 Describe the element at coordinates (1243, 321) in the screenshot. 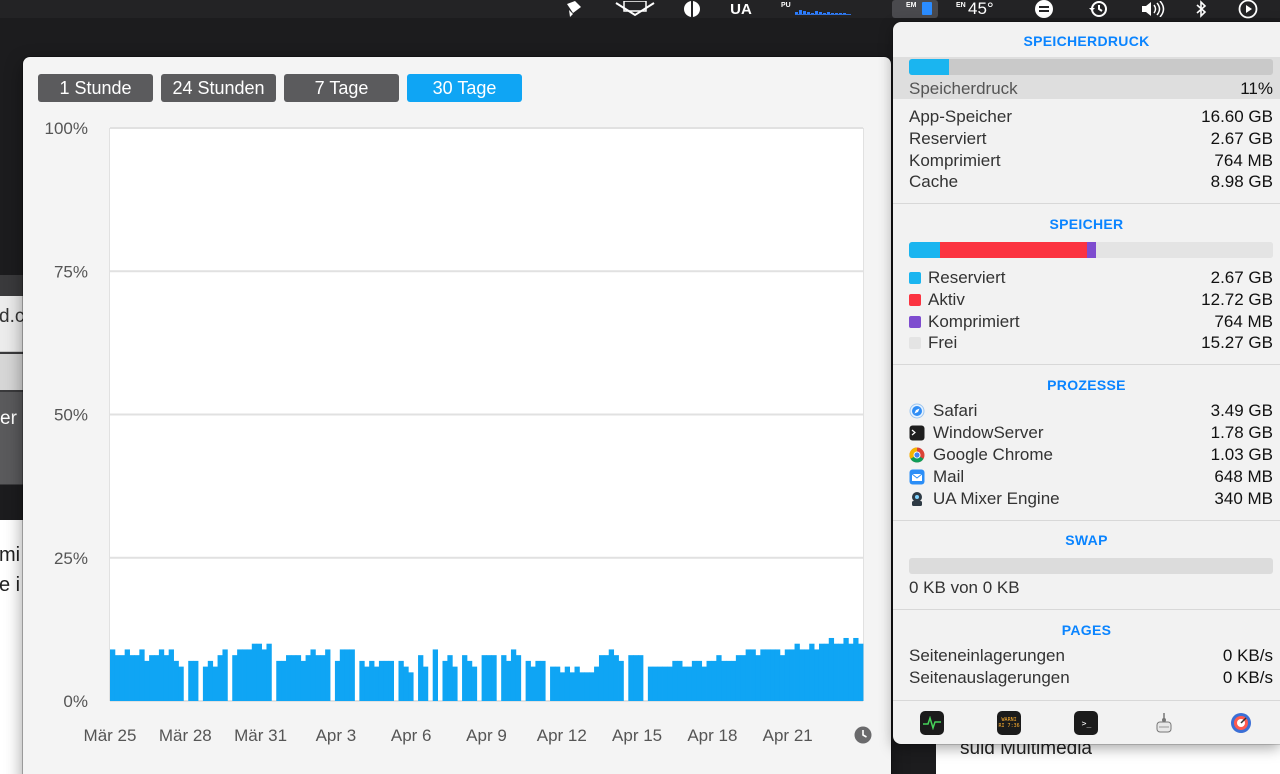

I see `legend-value: 764 MB` at that location.